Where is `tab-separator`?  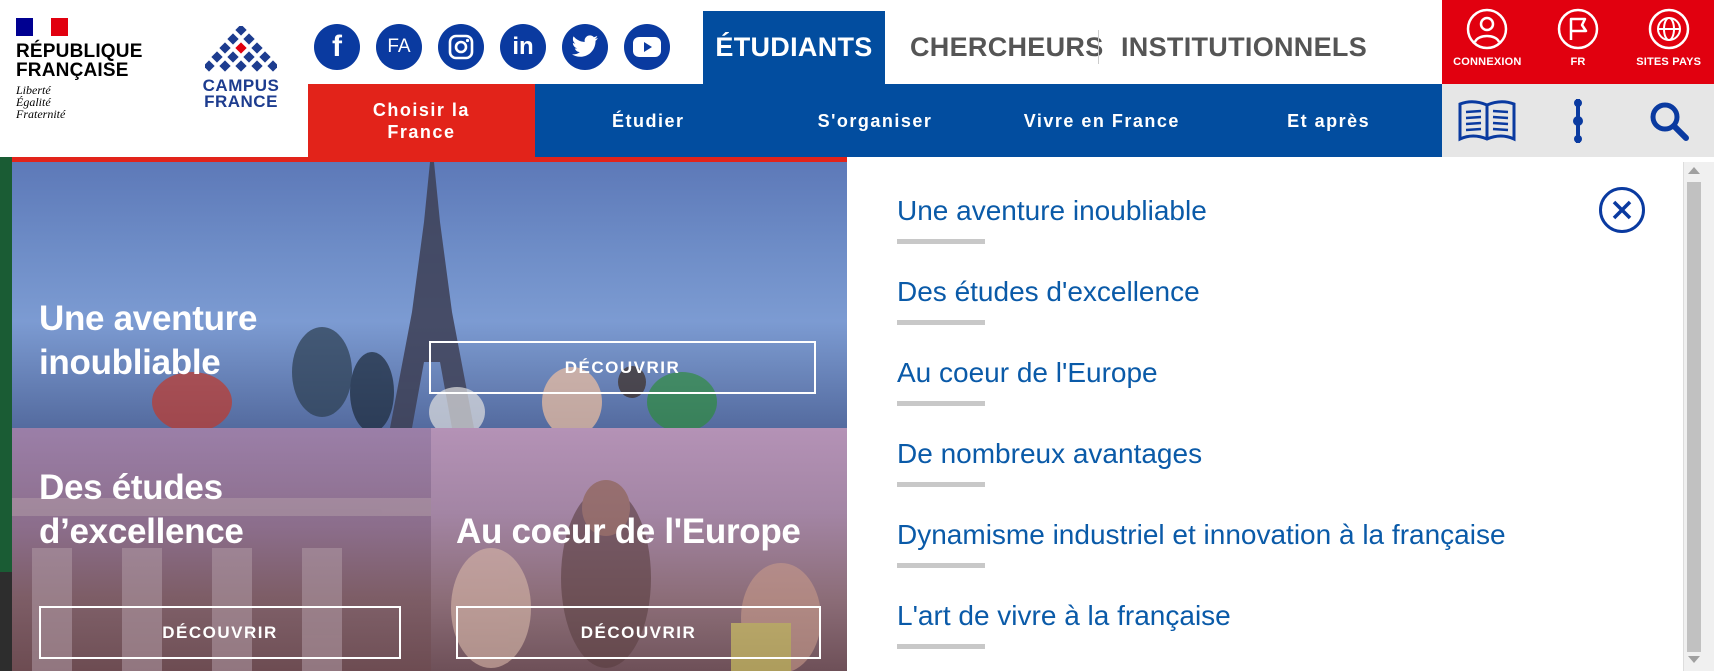
tab-separator is located at coordinates (1098, 47).